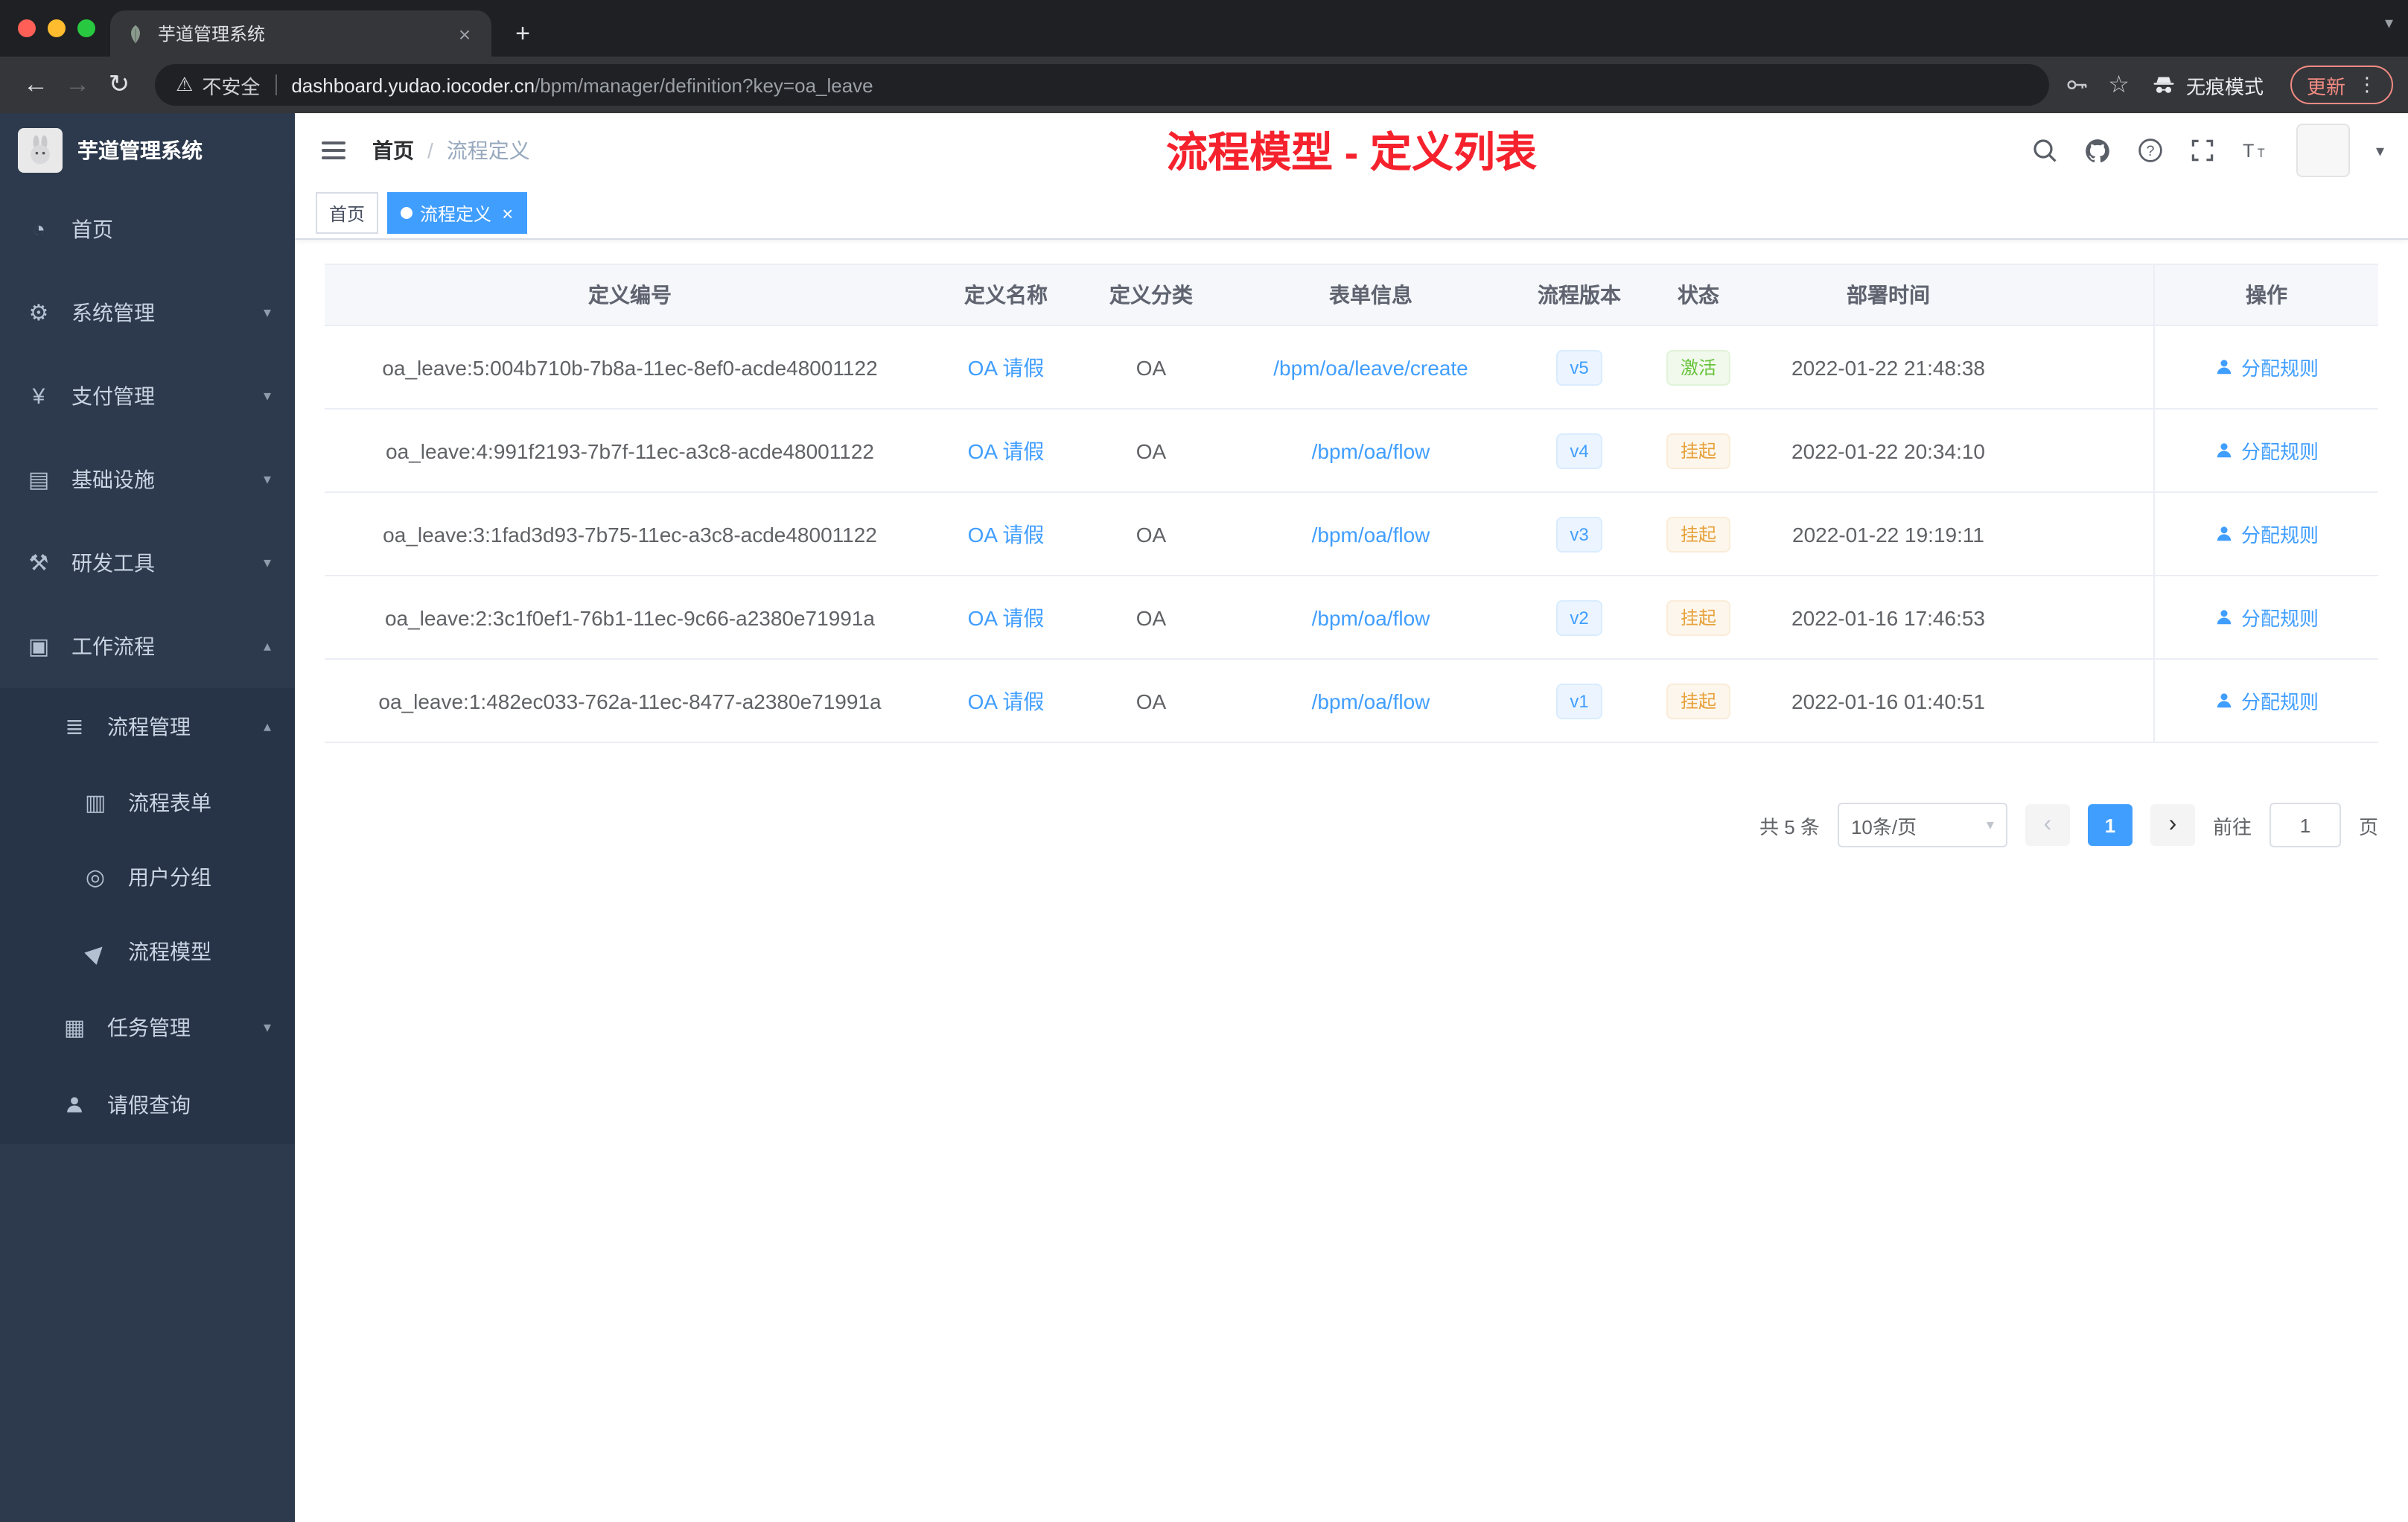 This screenshot has height=1522, width=2408. What do you see at coordinates (2224, 86) in the screenshot?
I see `incognito-label: 无痕模式` at bounding box center [2224, 86].